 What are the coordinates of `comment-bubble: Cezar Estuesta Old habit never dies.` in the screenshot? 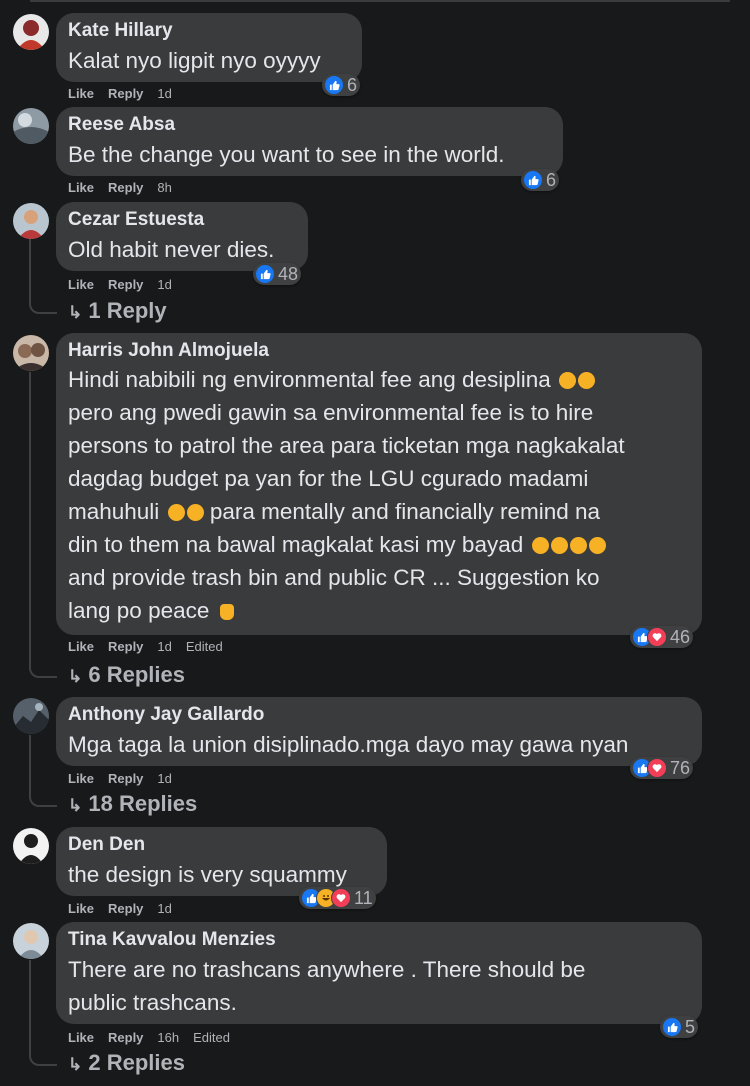 It's located at (182, 236).